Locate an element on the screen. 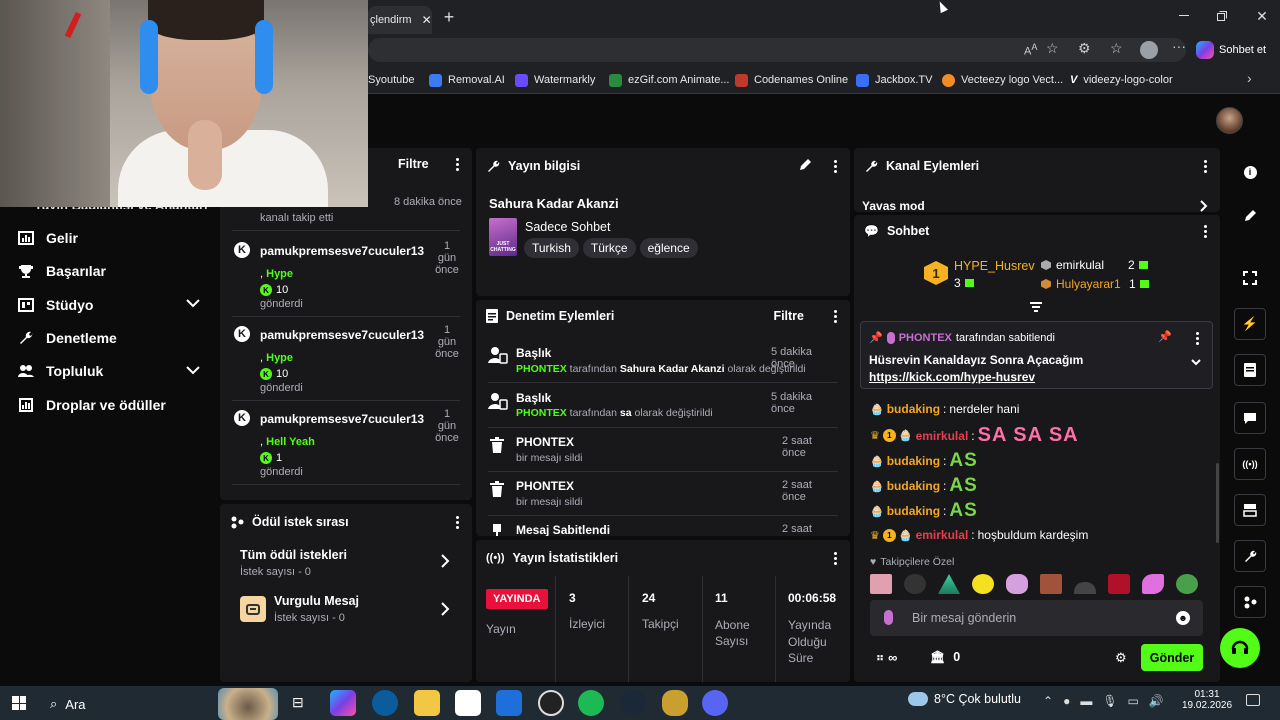 The width and height of the screenshot is (1280, 720). read-aloud-icon: AA is located at coordinates (1030, 50).